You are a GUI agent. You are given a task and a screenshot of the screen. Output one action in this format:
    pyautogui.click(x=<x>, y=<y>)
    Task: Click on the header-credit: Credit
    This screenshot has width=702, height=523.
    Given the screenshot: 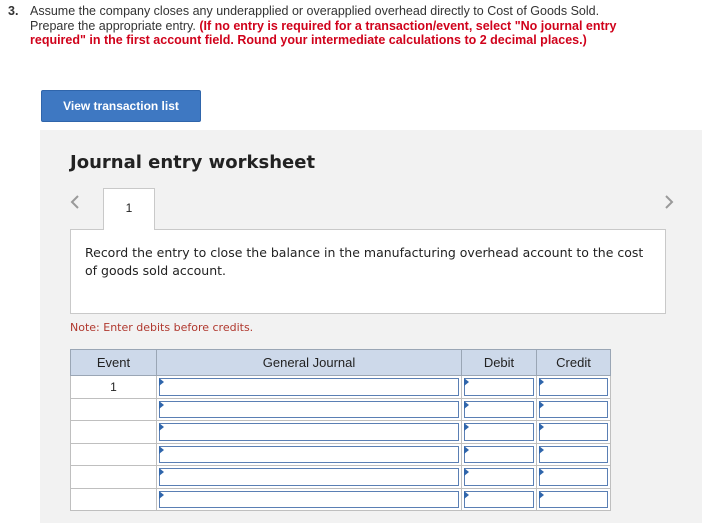 What is the action you would take?
    pyautogui.click(x=573, y=362)
    